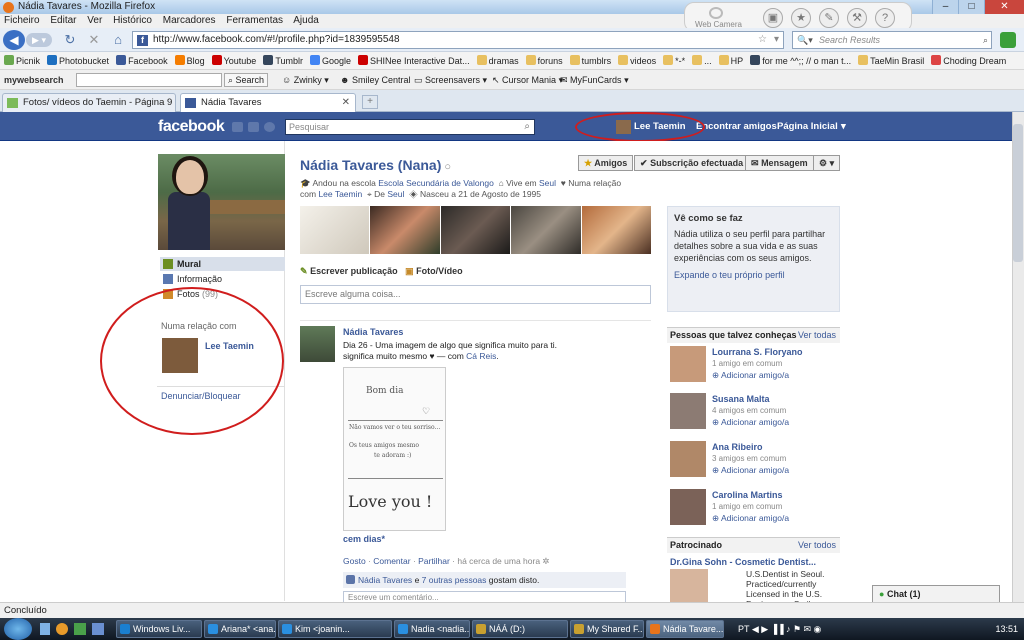  What do you see at coordinates (340, 194) in the screenshot?
I see `rel-link: Lee Taemin` at bounding box center [340, 194].